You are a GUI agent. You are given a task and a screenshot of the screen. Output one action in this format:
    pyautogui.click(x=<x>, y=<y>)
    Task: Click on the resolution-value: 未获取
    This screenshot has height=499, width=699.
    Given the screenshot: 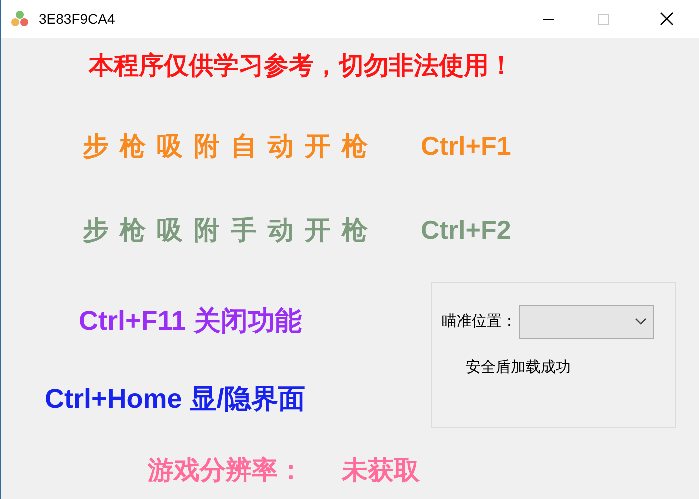 What is the action you would take?
    pyautogui.click(x=381, y=470)
    